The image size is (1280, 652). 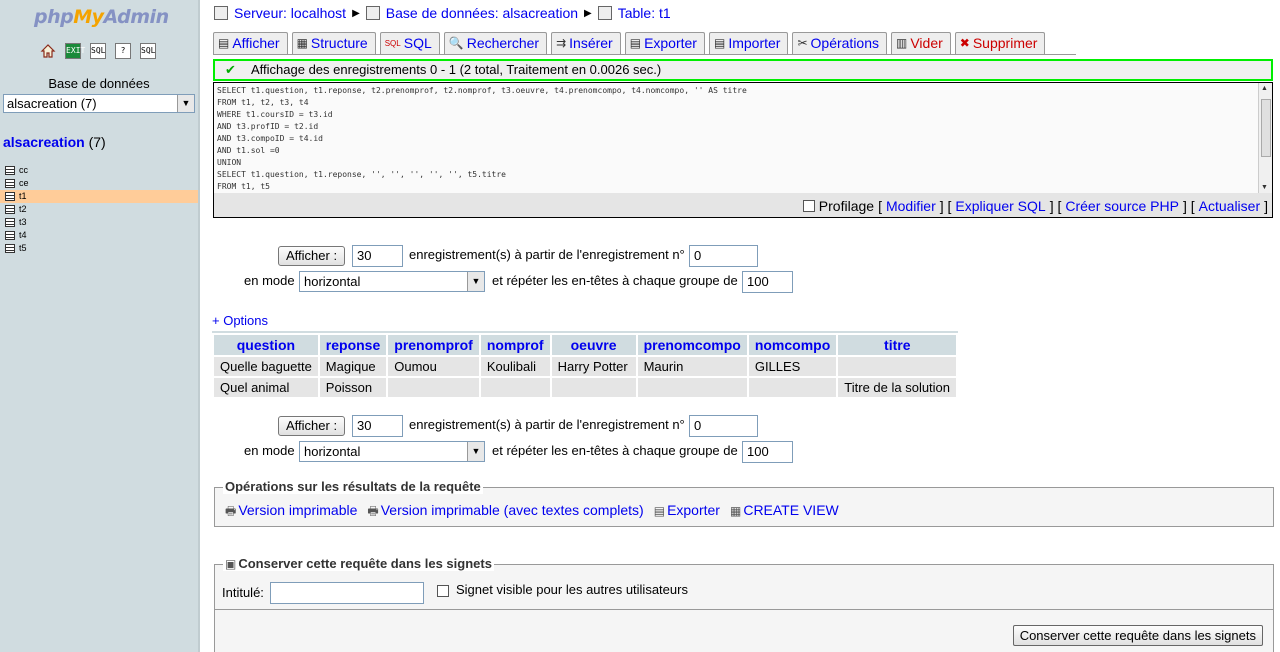 What do you see at coordinates (353, 387) in the screenshot?
I see `table-cell: Poisson` at bounding box center [353, 387].